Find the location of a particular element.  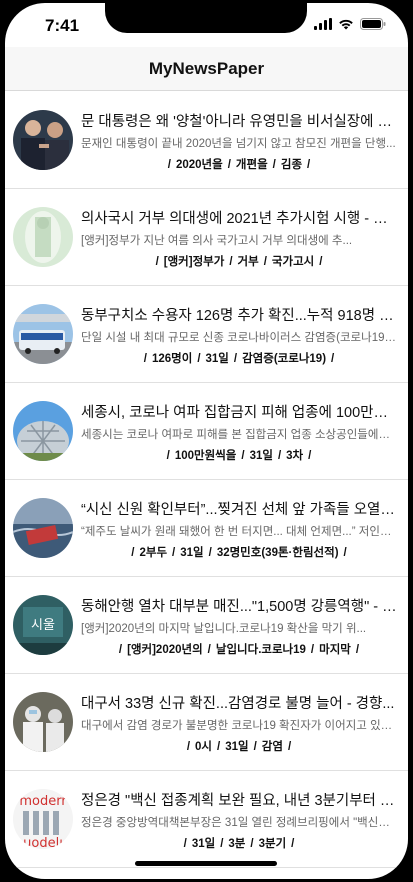

medical-thumbnail is located at coordinates (43, 722).